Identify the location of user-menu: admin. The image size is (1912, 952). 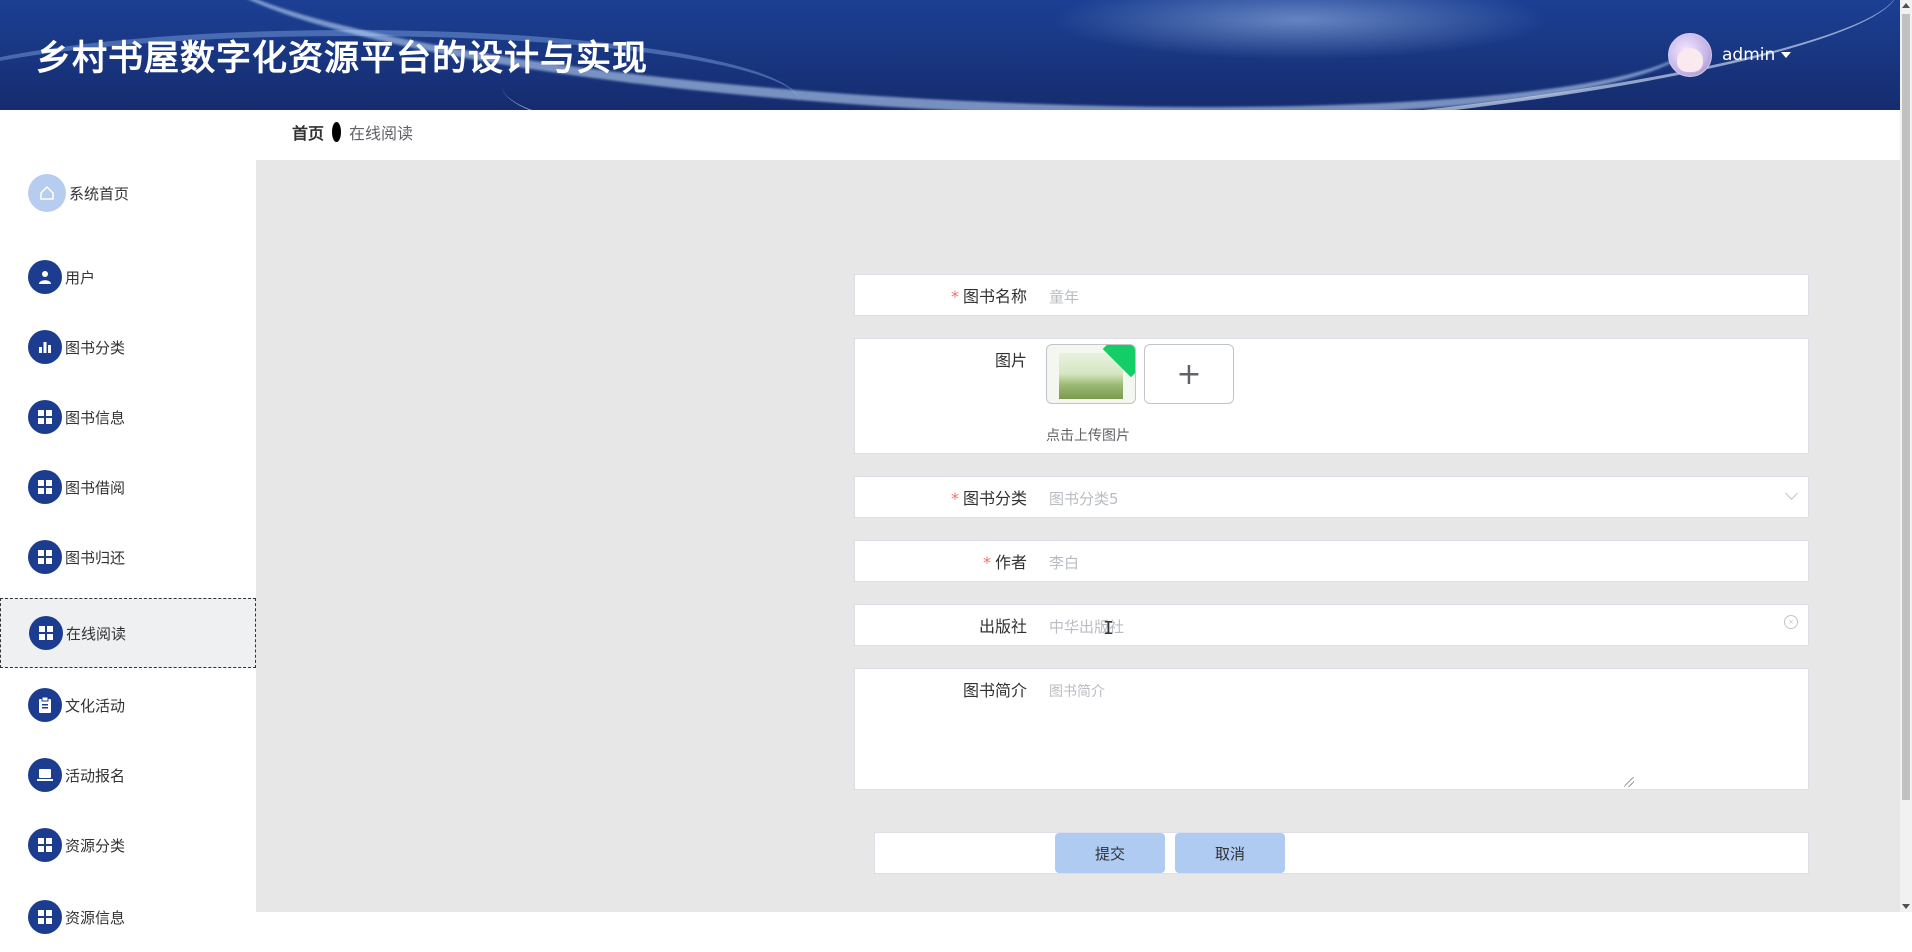
(1730, 55).